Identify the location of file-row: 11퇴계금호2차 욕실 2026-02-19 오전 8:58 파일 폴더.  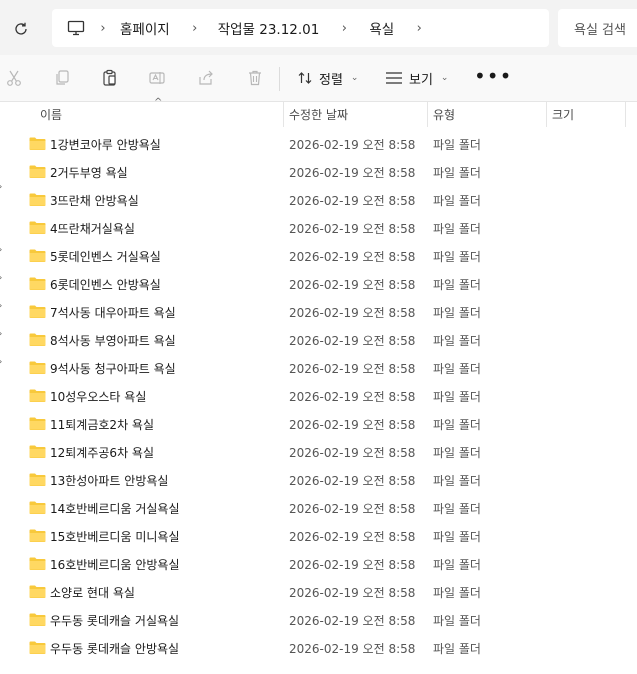
(318, 424).